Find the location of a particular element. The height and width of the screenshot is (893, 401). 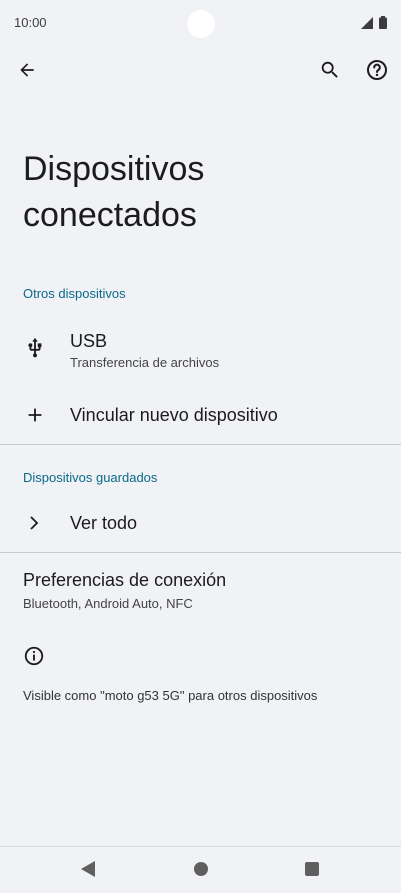

help-button is located at coordinates (377, 70).